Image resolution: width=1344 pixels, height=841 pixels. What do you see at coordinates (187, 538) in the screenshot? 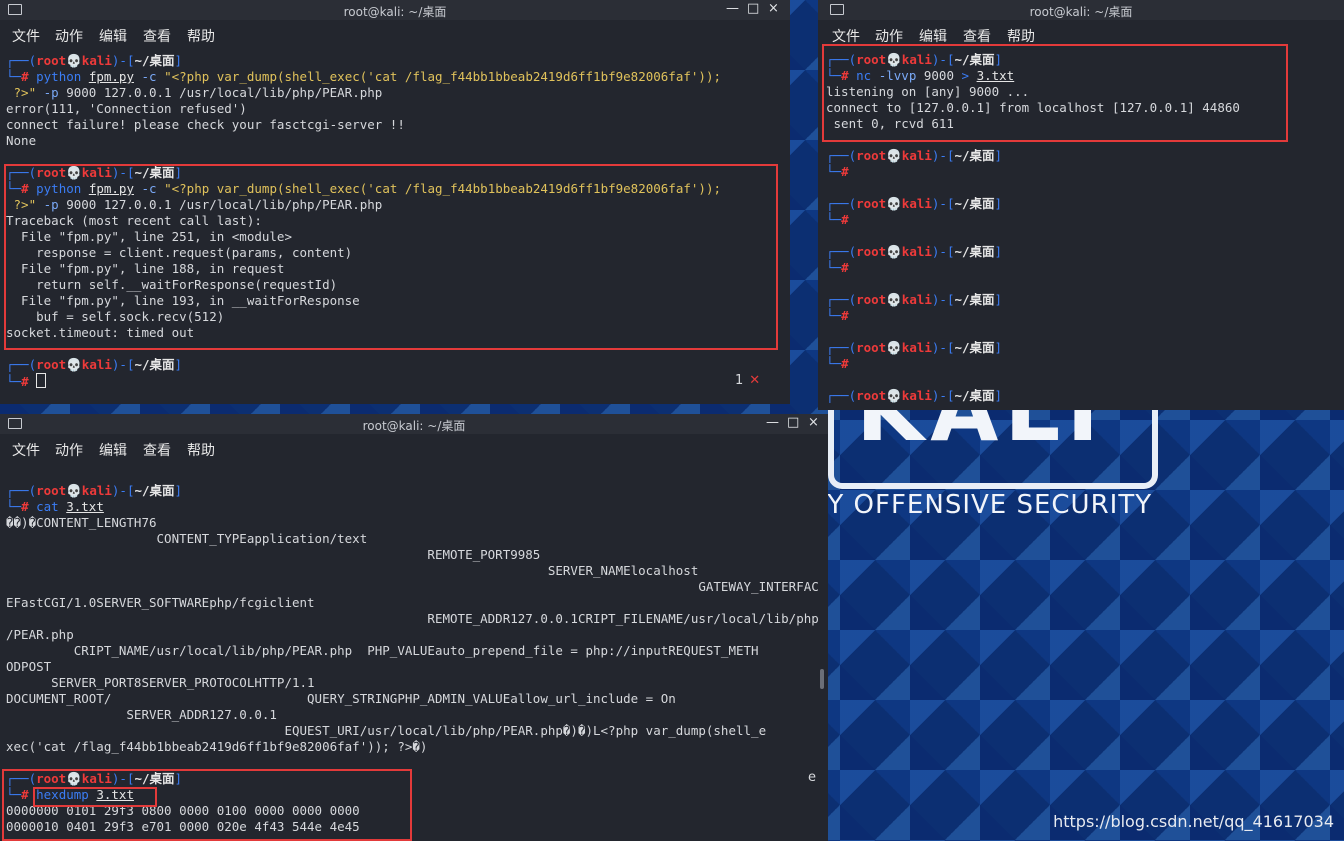
I see `dump-line: CONTENT_TYPEapplication/text` at bounding box center [187, 538].